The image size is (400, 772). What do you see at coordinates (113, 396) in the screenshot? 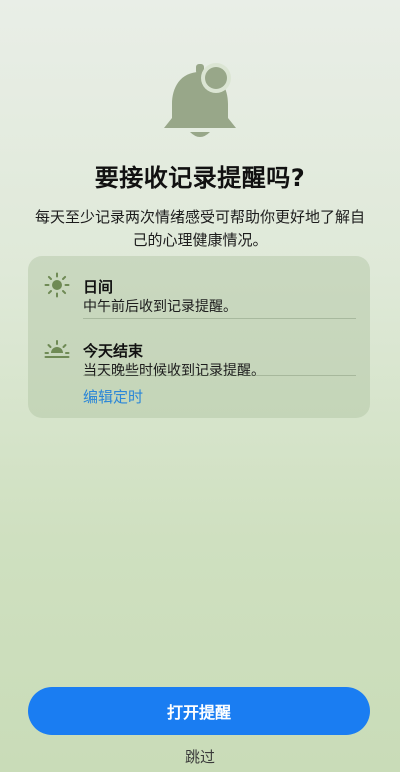
I see `edit-schedule-link: 编辑定时` at bounding box center [113, 396].